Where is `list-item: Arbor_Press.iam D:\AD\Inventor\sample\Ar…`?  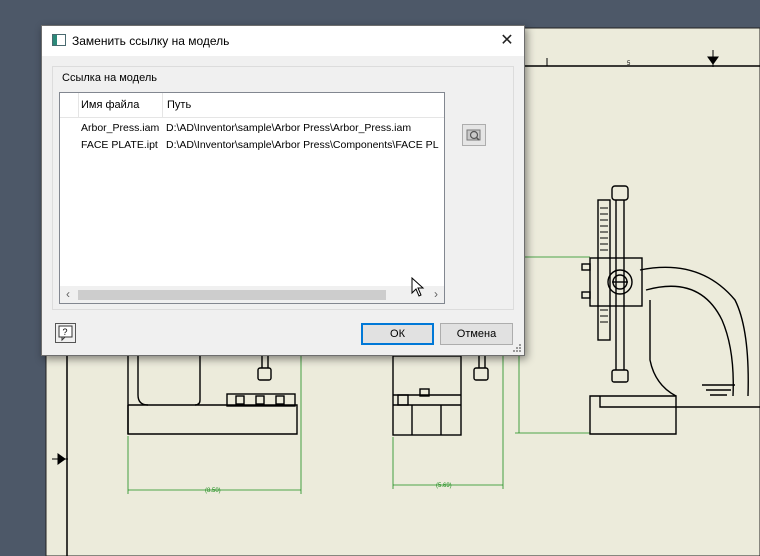 list-item: Arbor_Press.iam D:\AD\Inventor\sample\Ar… is located at coordinates (252, 128).